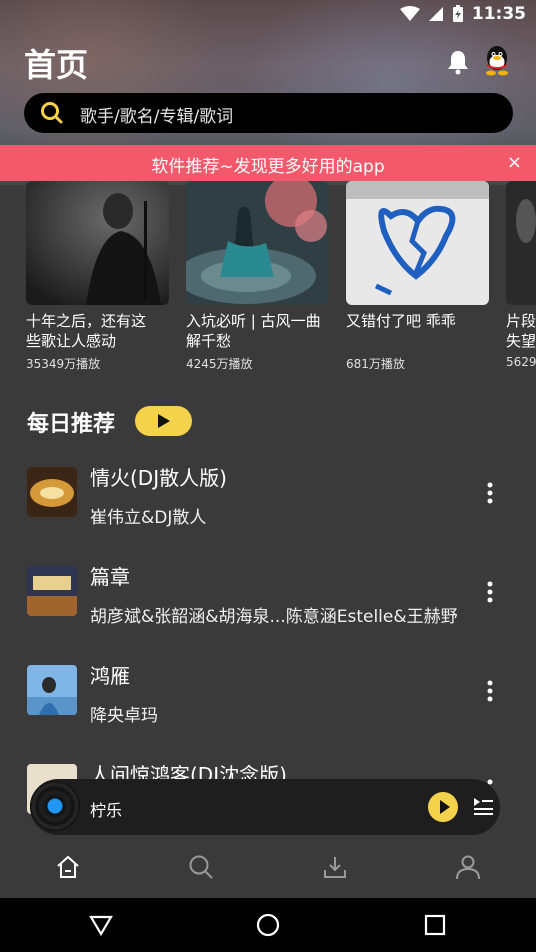 This screenshot has width=536, height=952. What do you see at coordinates (498, 14) in the screenshot?
I see `status-time: 11:35` at bounding box center [498, 14].